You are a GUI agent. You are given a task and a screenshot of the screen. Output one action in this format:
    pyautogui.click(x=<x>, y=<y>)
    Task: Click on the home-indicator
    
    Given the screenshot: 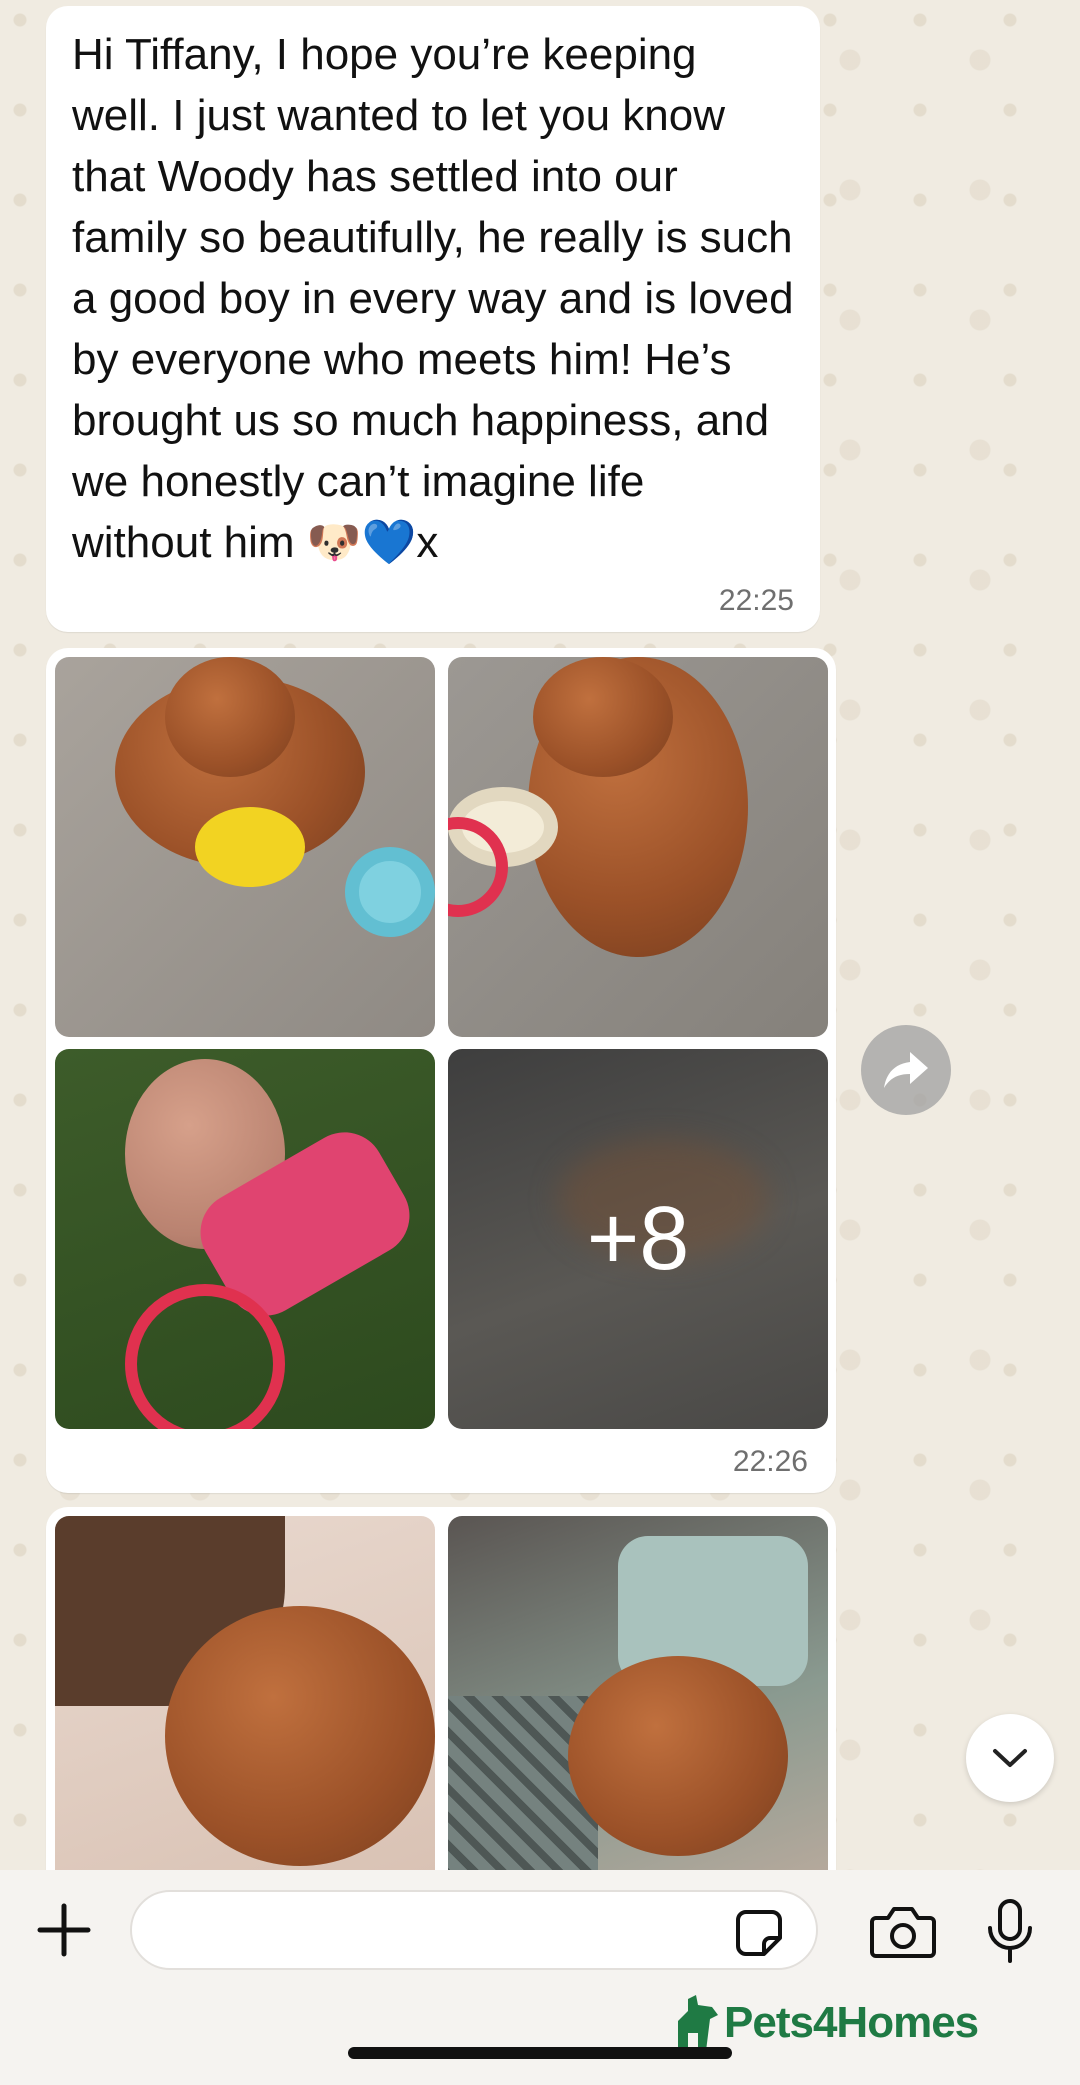 What is the action you would take?
    pyautogui.click(x=540, y=2053)
    